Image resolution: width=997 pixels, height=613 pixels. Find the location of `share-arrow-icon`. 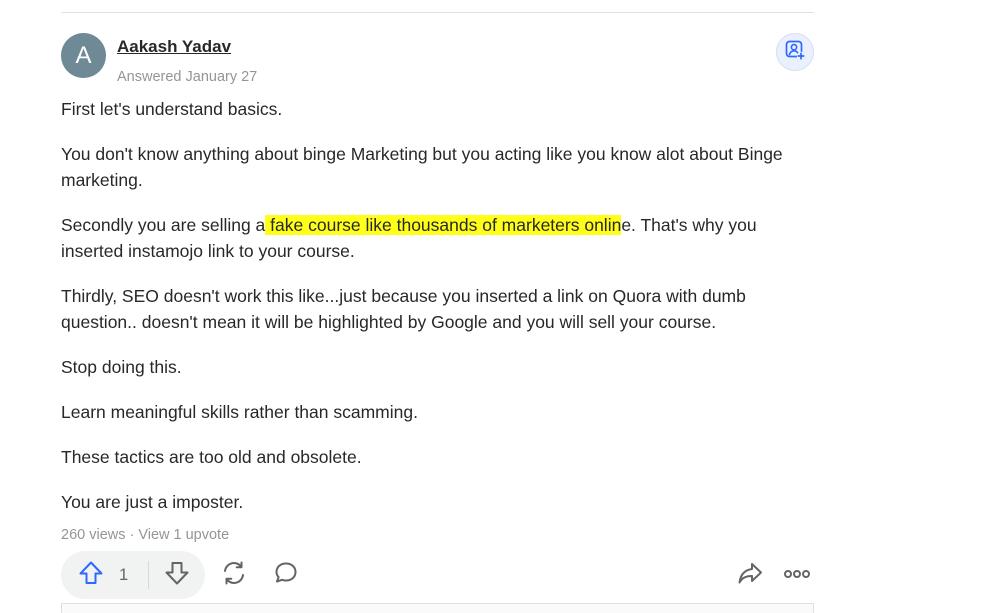

share-arrow-icon is located at coordinates (750, 575).